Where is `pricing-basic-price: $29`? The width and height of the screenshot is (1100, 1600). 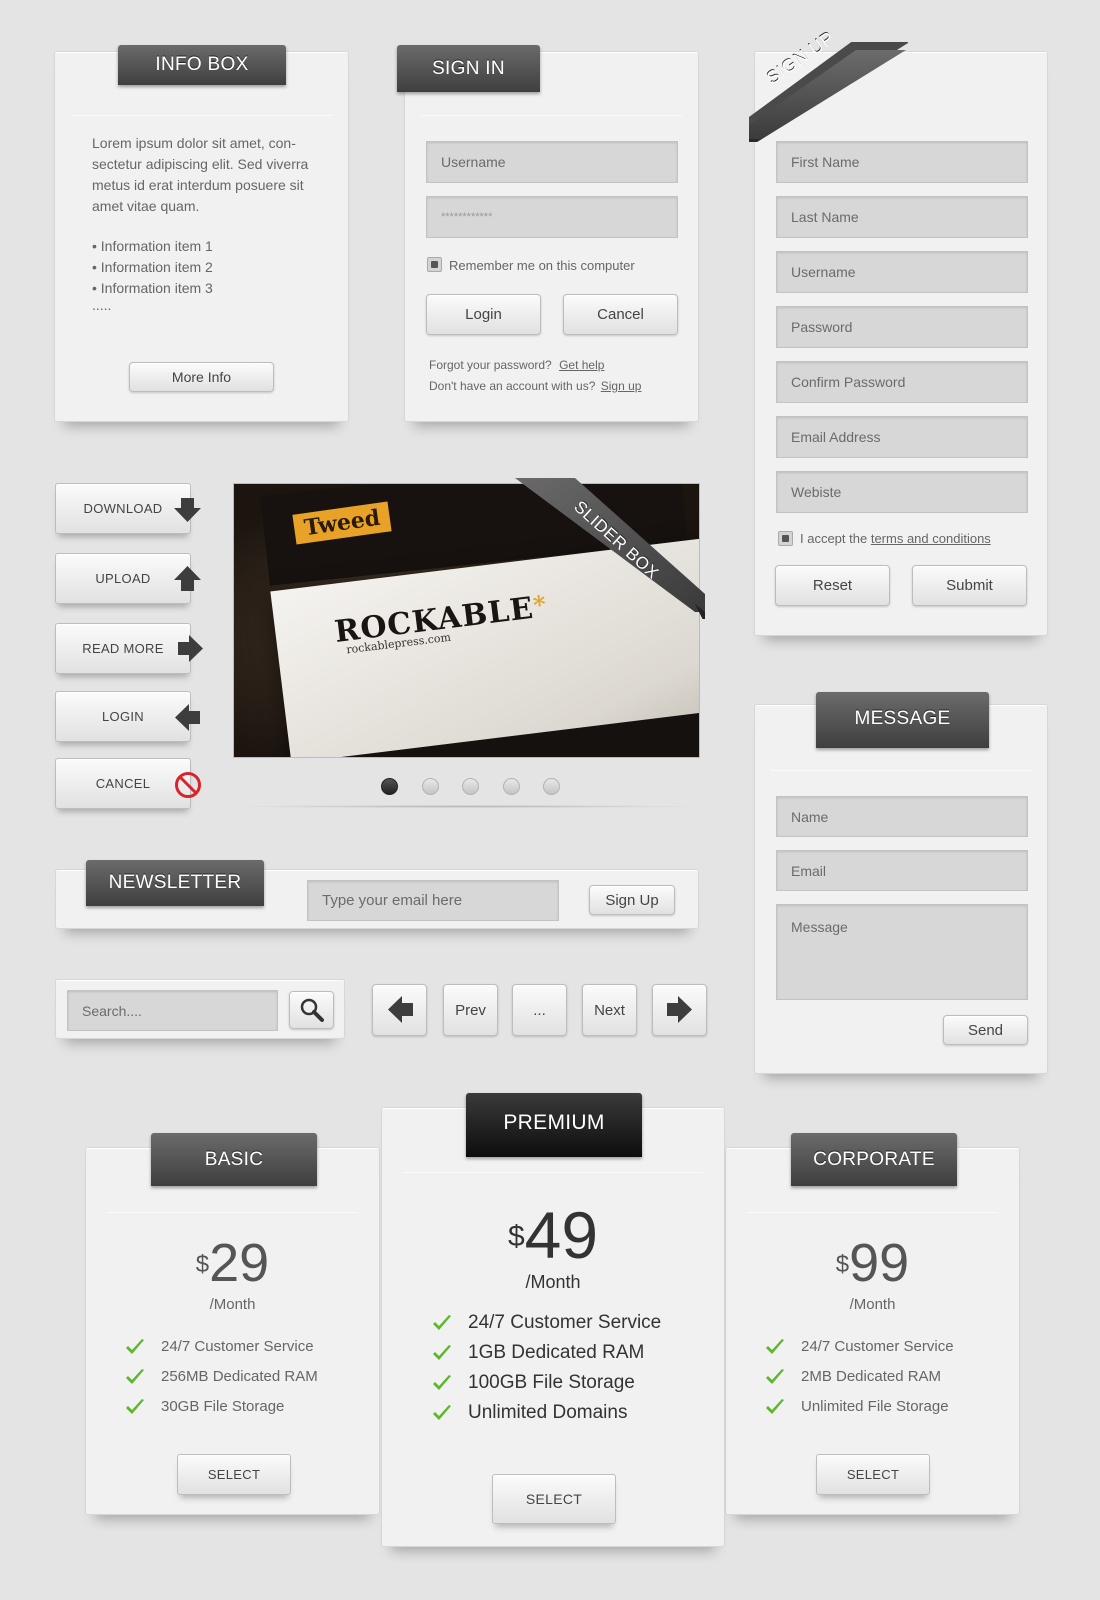
pricing-basic-price: $29 is located at coordinates (232, 1263).